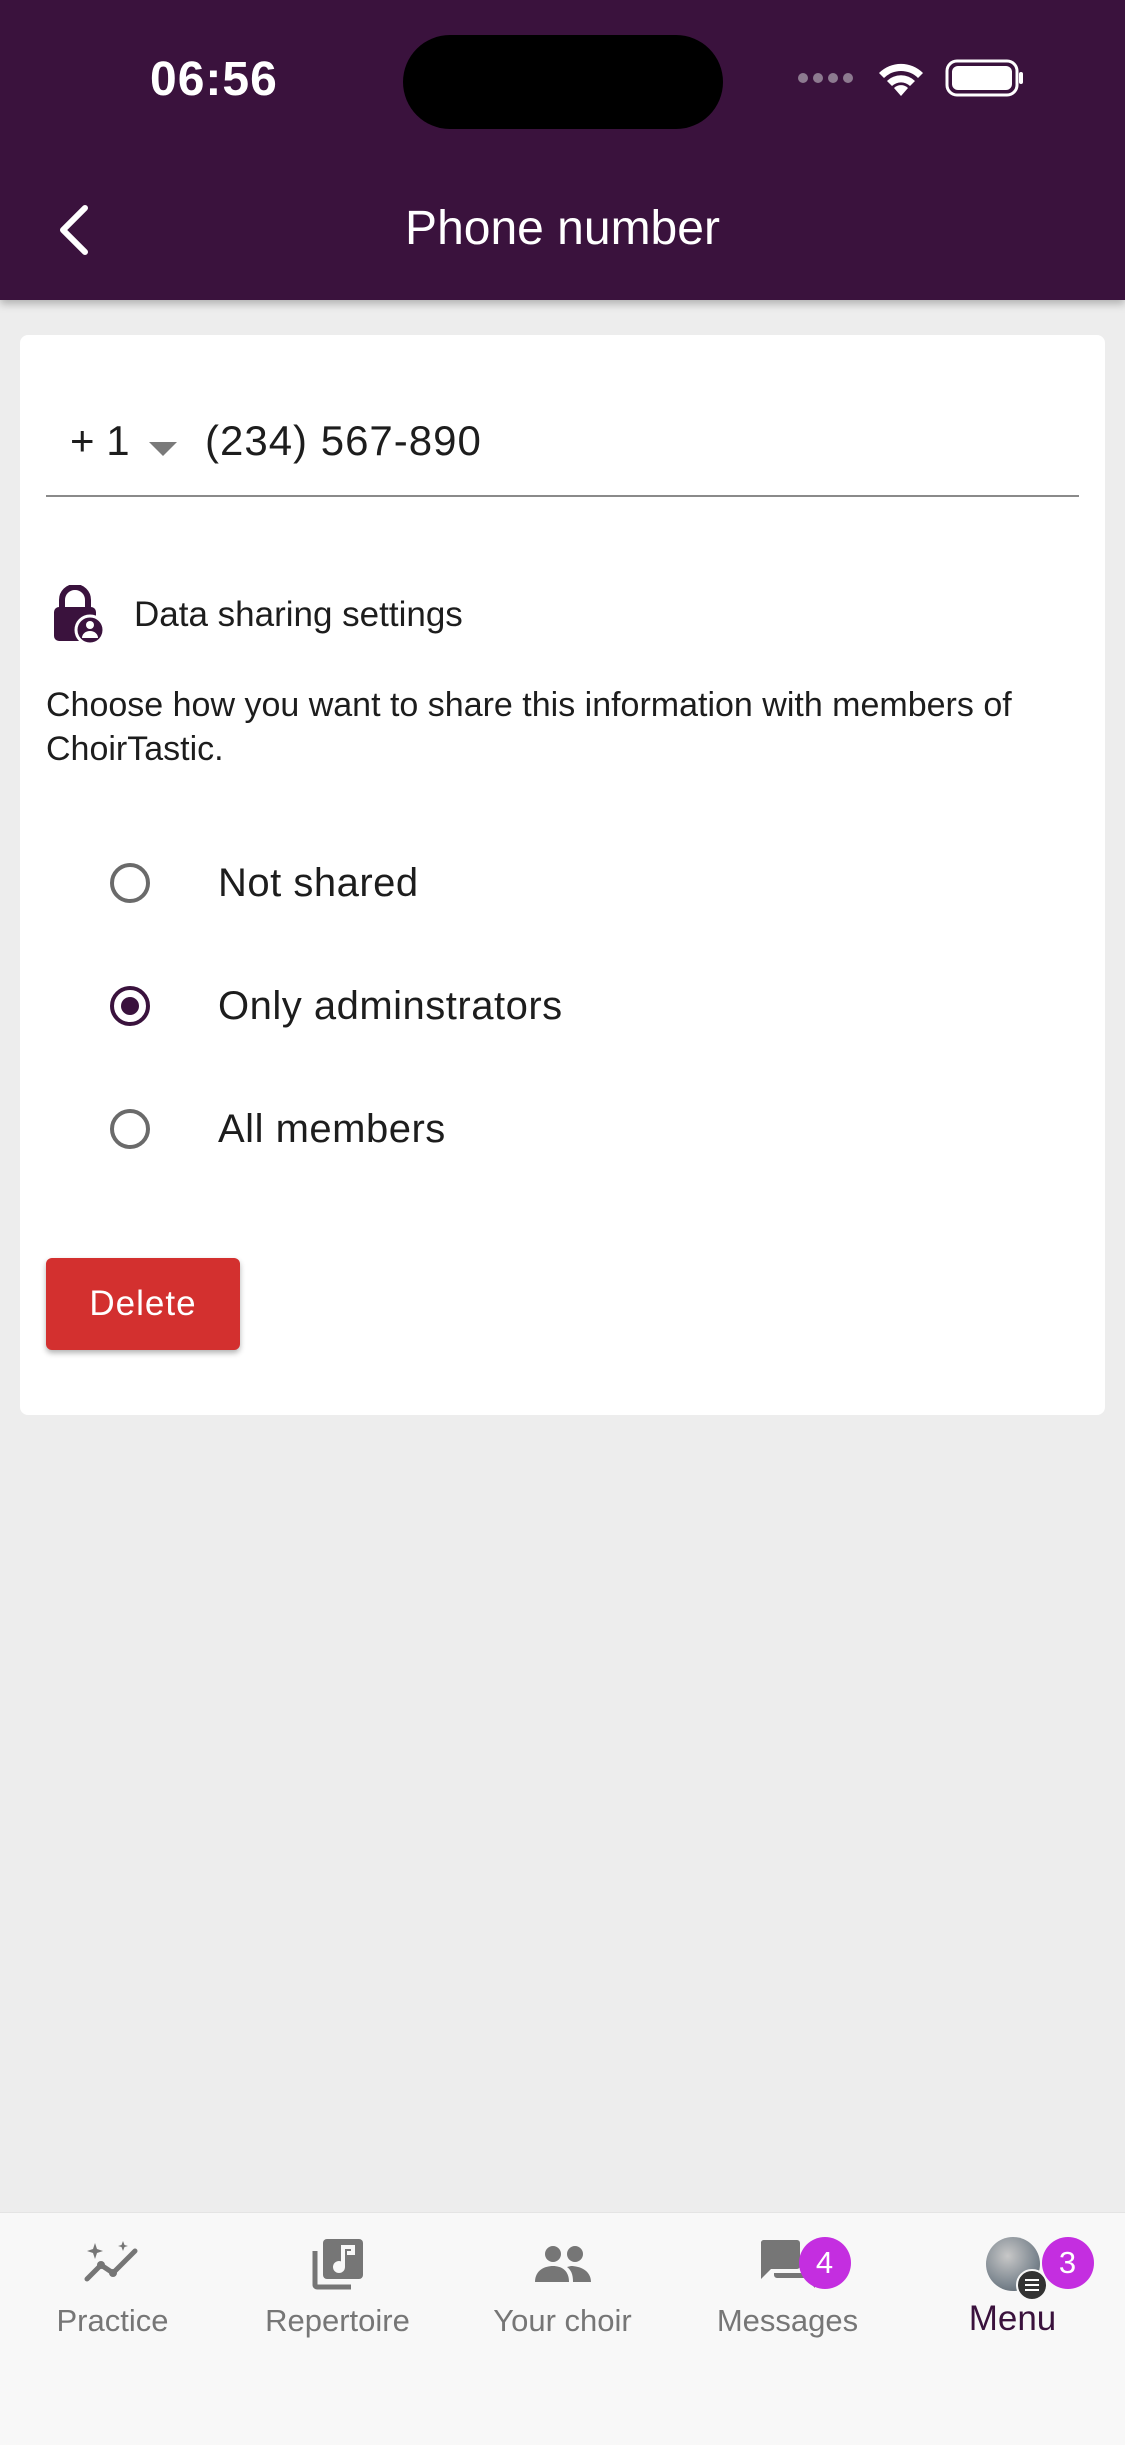 The image size is (1125, 2445). Describe the element at coordinates (110, 2261) in the screenshot. I see `practice-sparkle-chart-icon` at that location.